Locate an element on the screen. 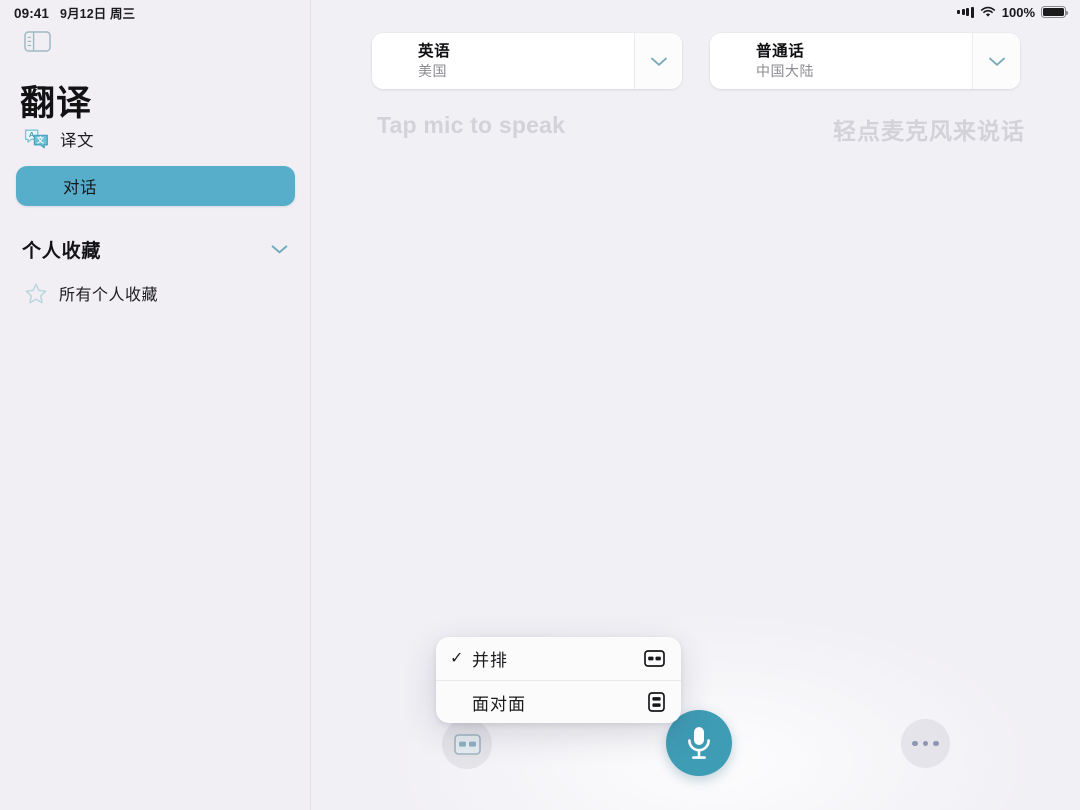  menu-item-face-to-face: 面对面 is located at coordinates (558, 701).